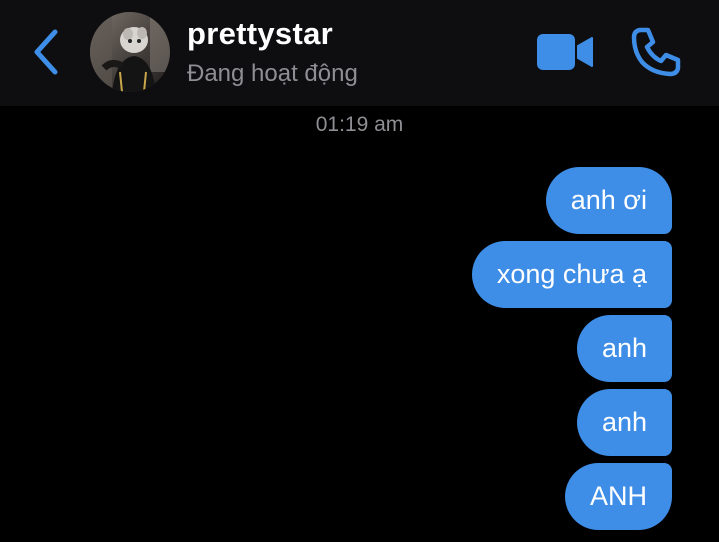 The image size is (719, 542). I want to click on active-status: Đang hoạt động, so click(272, 73).